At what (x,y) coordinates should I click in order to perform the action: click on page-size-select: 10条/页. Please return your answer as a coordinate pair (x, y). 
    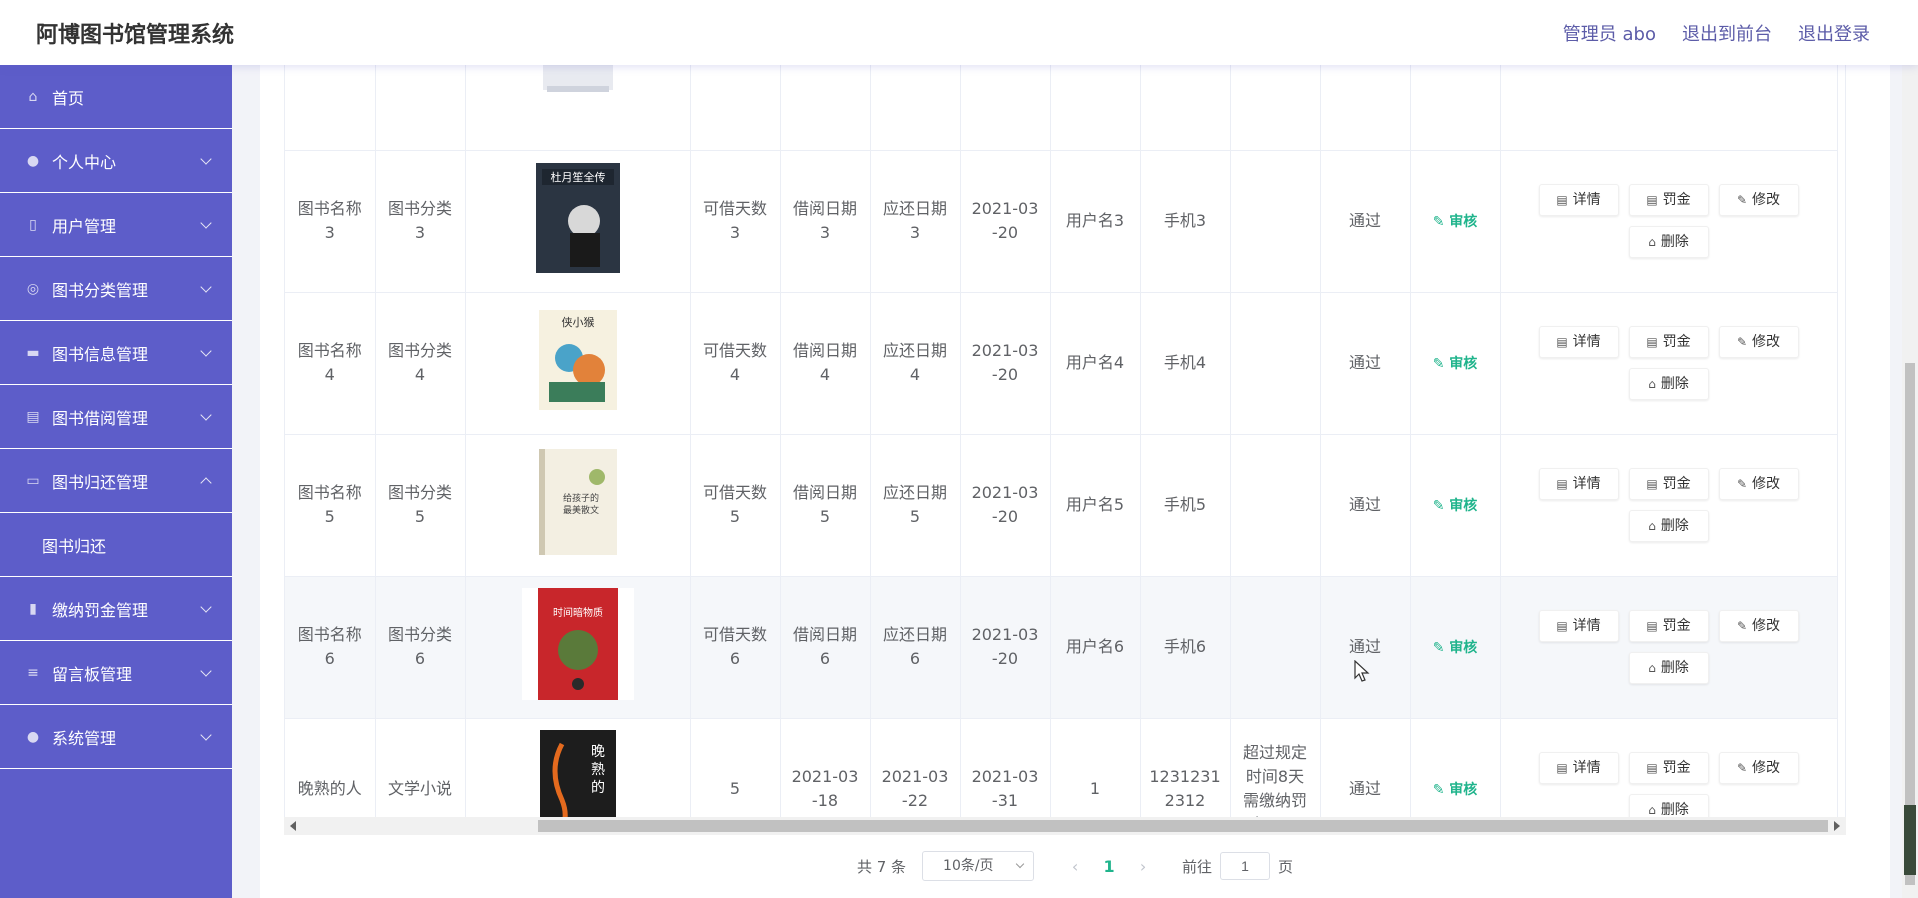
    Looking at the image, I should click on (978, 866).